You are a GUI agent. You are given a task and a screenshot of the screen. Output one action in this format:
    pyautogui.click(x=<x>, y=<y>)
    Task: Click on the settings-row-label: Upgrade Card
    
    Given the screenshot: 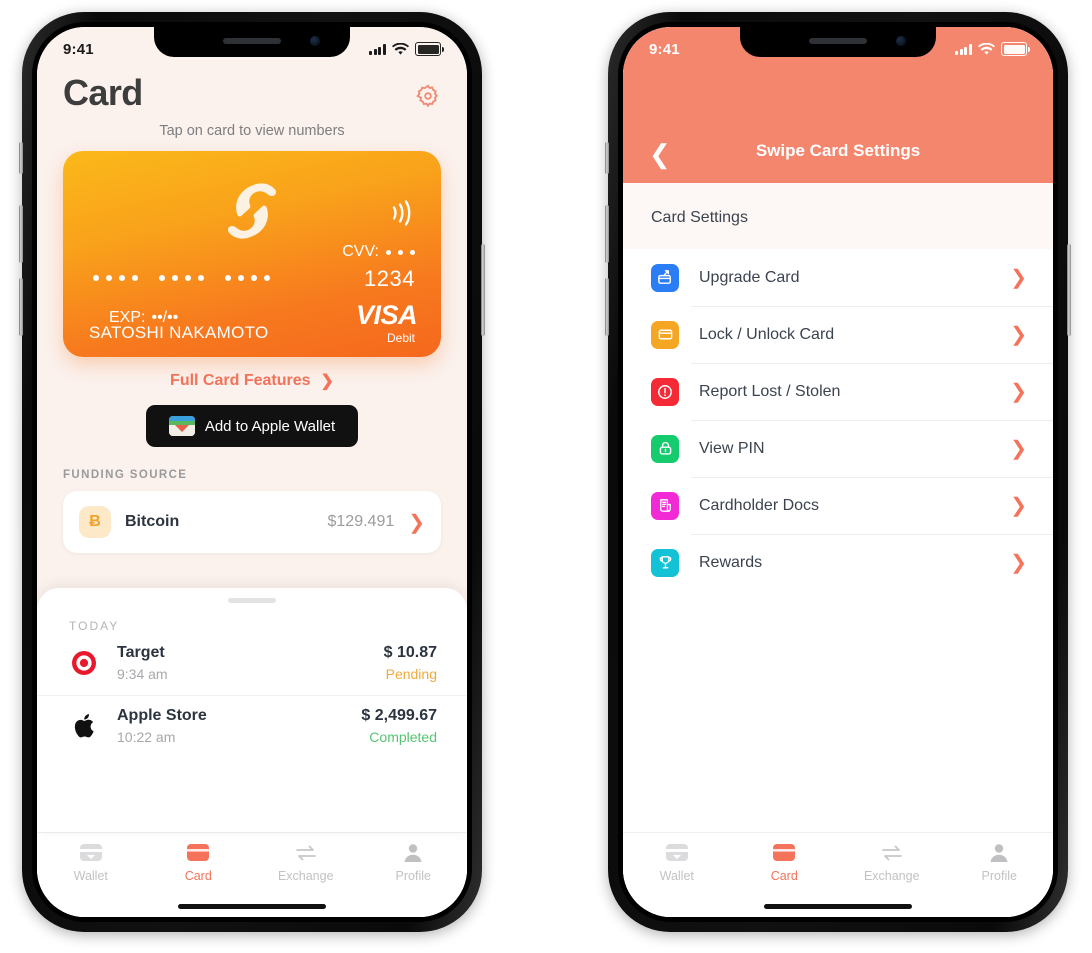 What is the action you would take?
    pyautogui.click(x=749, y=277)
    